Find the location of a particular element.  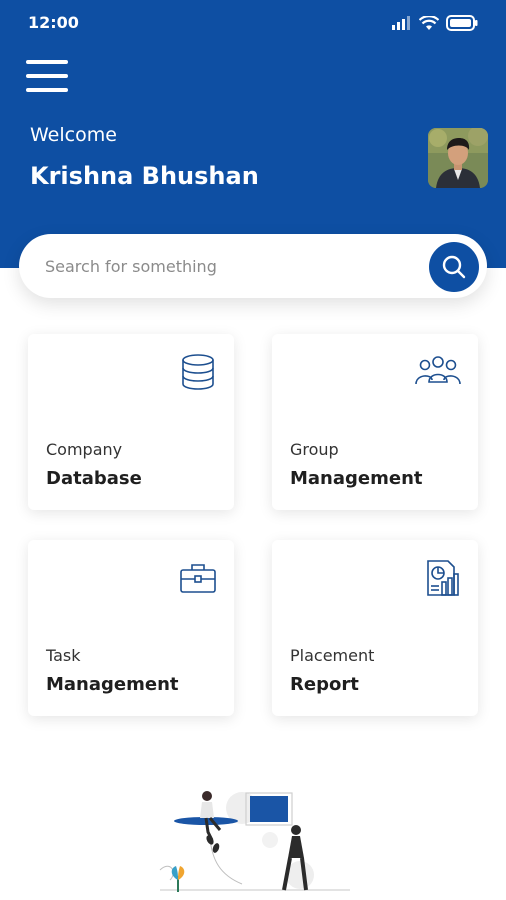

card-company-database: Company Database is located at coordinates (131, 422).